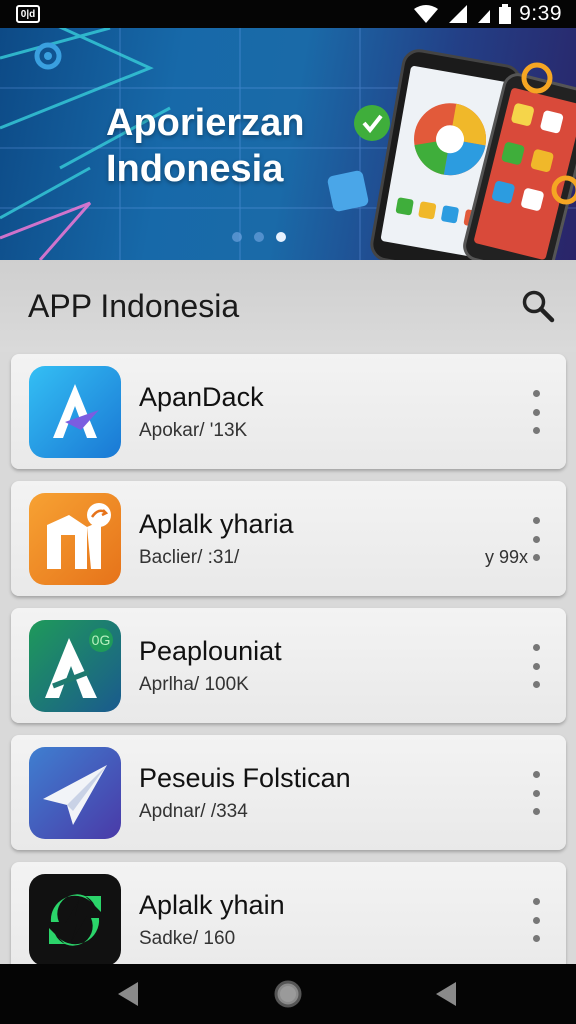 The height and width of the screenshot is (1024, 576). Describe the element at coordinates (75, 666) in the screenshot. I see `app-icon-green-a: 0G` at that location.